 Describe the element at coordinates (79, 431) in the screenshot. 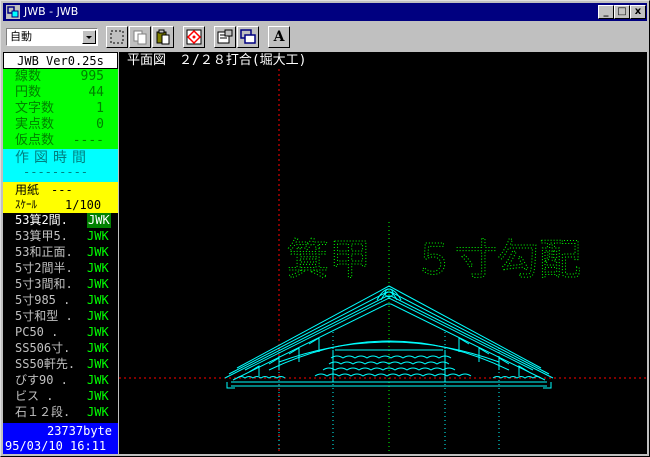

I see `file-size: 23737byte` at that location.